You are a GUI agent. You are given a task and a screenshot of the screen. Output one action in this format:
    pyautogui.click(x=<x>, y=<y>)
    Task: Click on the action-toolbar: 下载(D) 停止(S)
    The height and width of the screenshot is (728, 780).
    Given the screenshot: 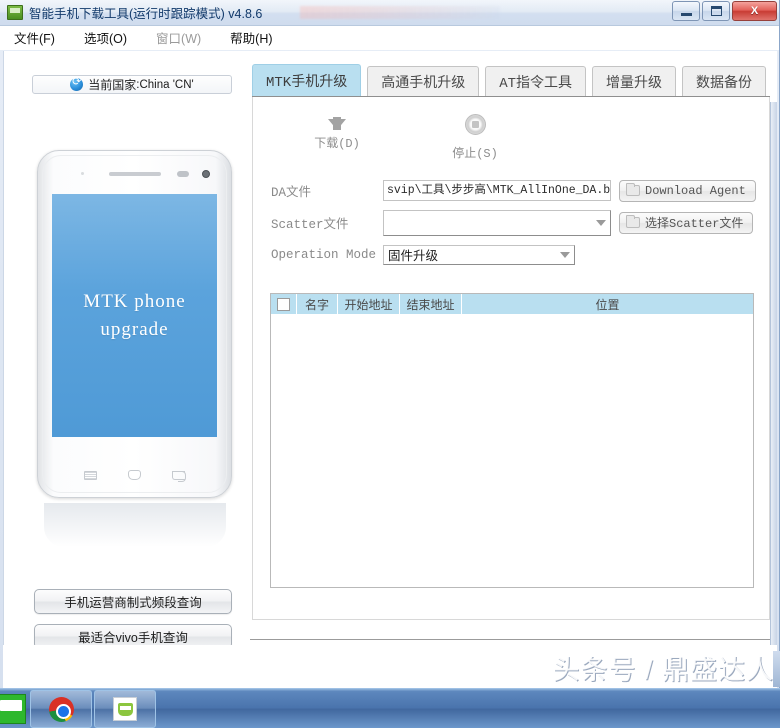 What is the action you would take?
    pyautogui.click(x=511, y=132)
    